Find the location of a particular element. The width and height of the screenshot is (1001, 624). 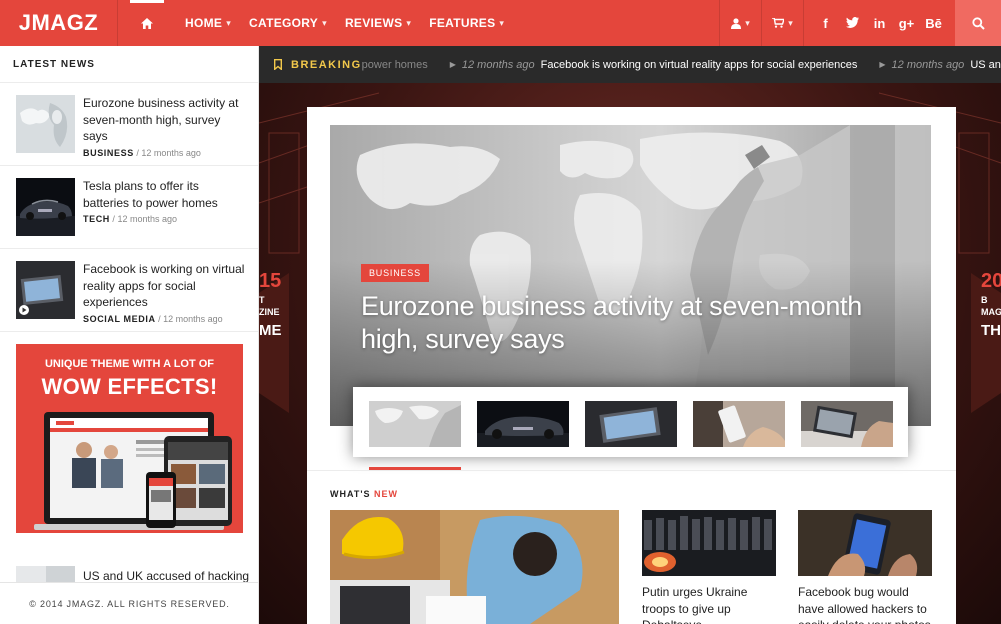

nav-category: CATEGORY ▾ is located at coordinates (288, 23).